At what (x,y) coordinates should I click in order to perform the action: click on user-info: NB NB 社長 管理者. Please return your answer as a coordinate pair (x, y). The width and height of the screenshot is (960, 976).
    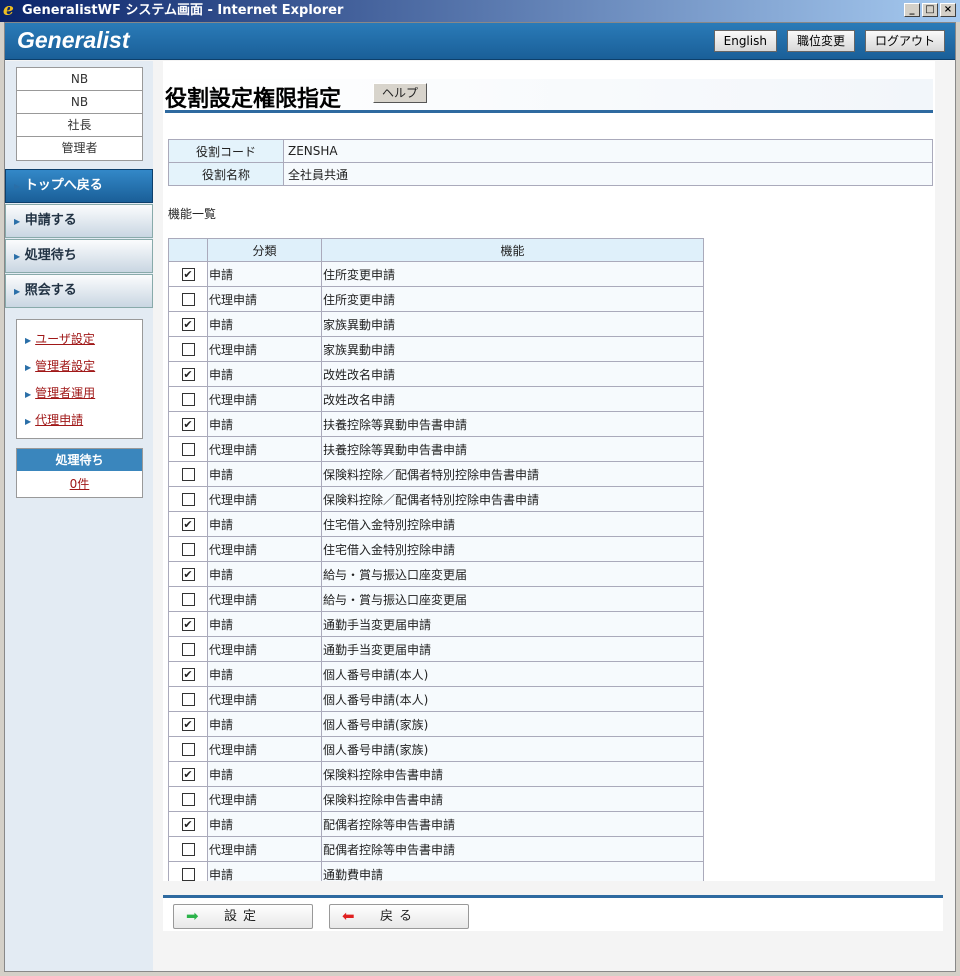
    Looking at the image, I should click on (79, 114).